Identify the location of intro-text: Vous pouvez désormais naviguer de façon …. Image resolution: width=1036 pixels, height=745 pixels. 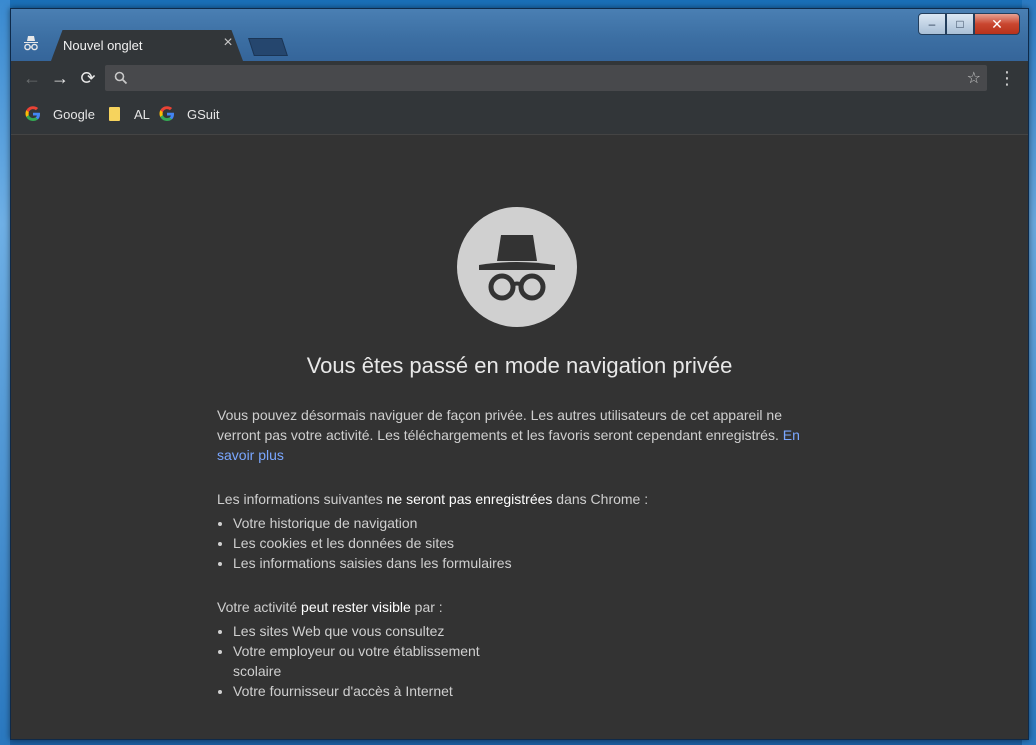
(500, 425).